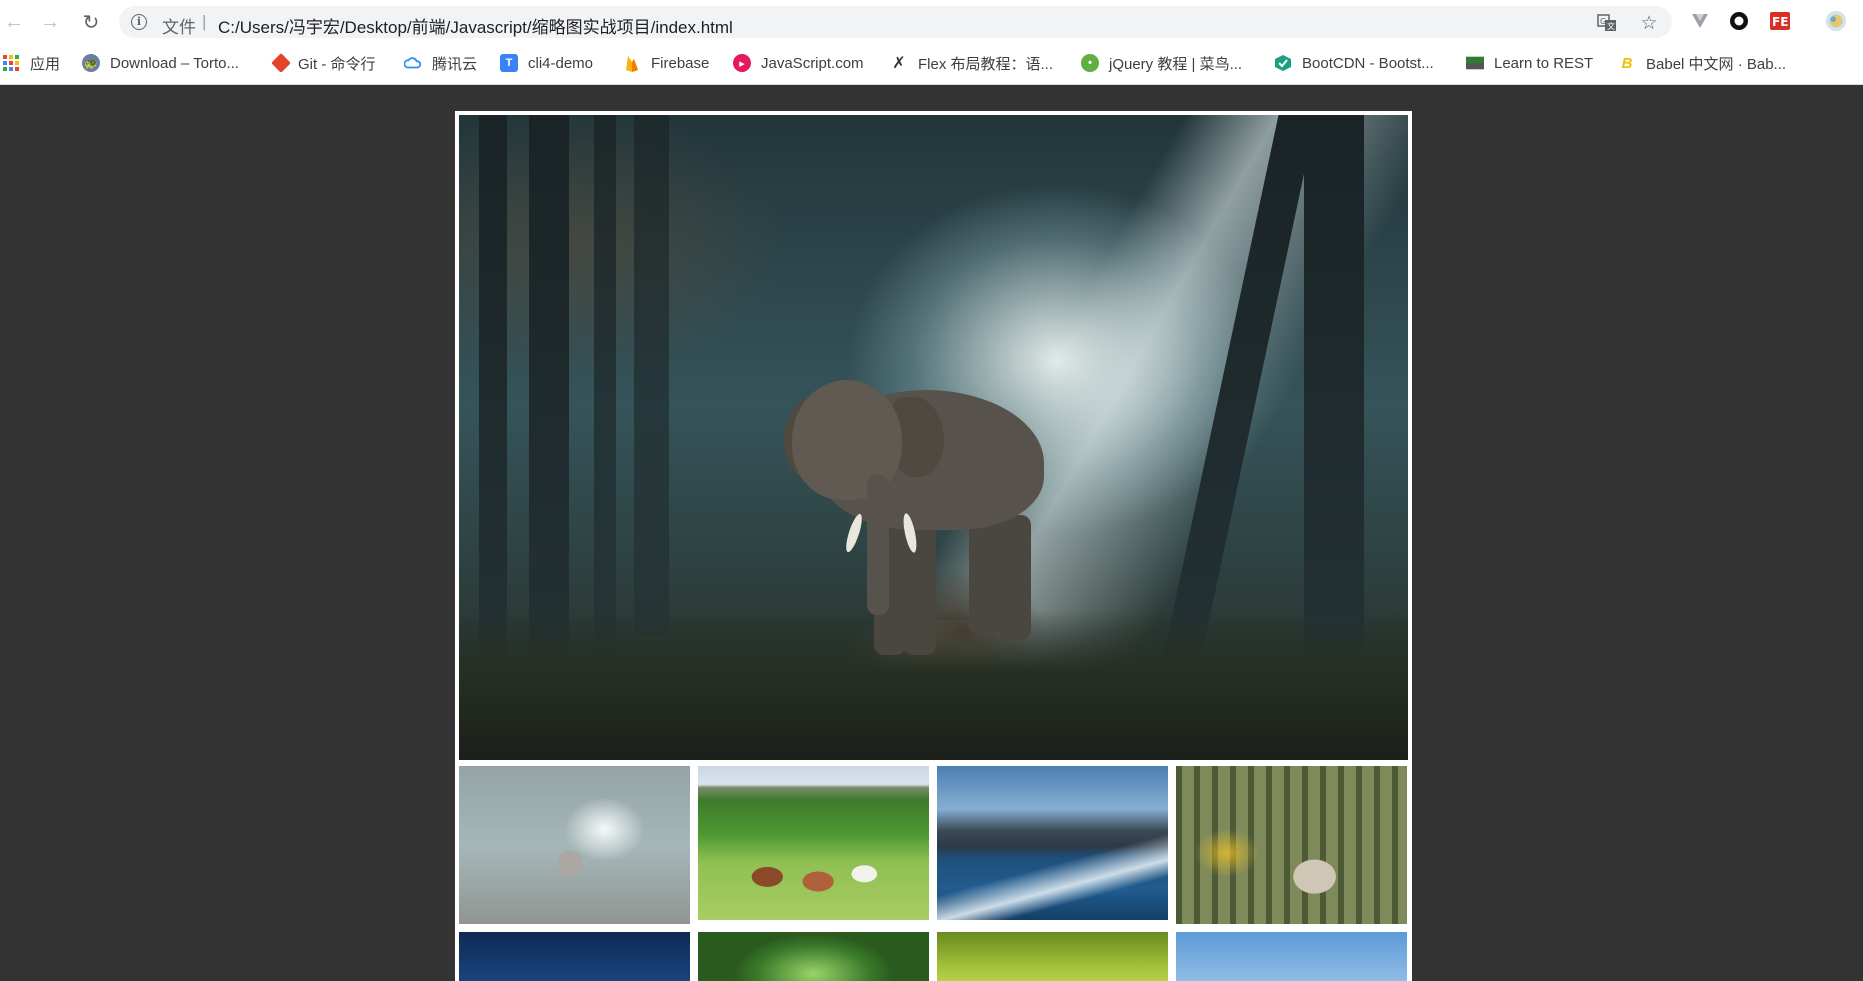 The image size is (1863, 981). What do you see at coordinates (1739, 21) in the screenshot?
I see `record-icon` at bounding box center [1739, 21].